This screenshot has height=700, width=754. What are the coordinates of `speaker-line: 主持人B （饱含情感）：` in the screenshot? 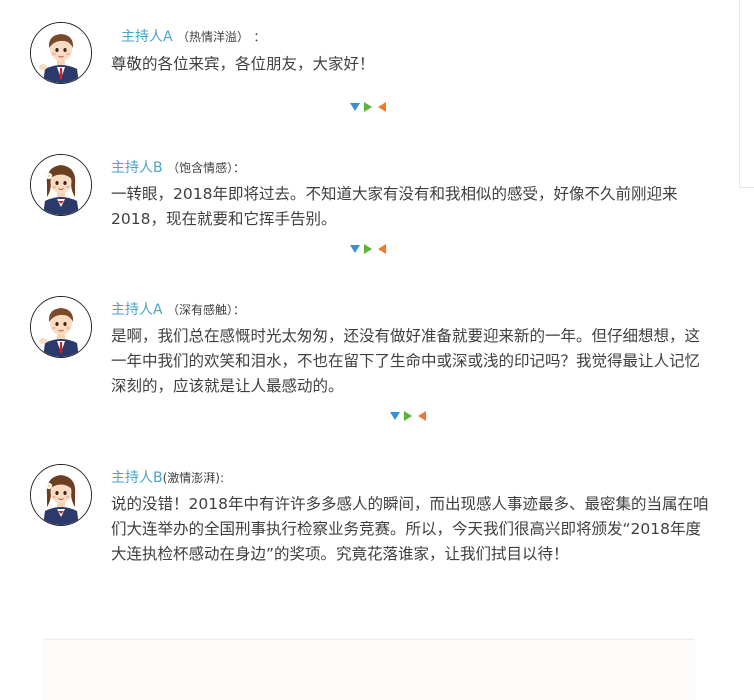 It's located at (178, 168).